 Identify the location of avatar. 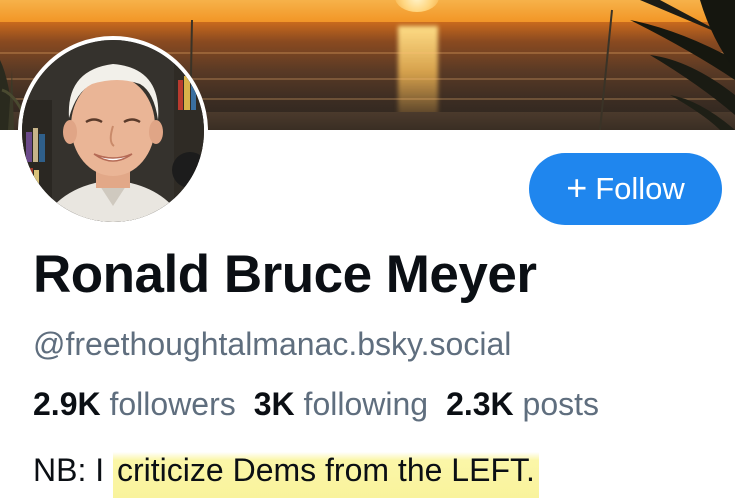
(113, 131).